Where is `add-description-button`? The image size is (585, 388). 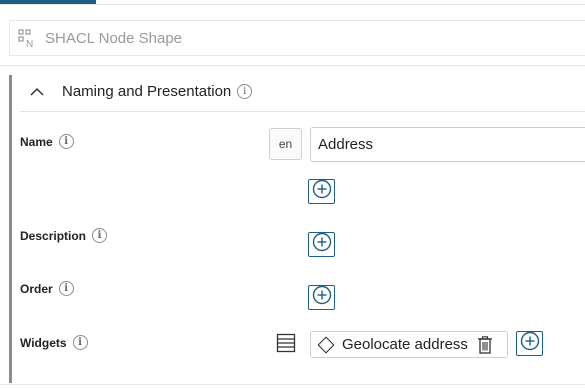
add-description-button is located at coordinates (321, 244).